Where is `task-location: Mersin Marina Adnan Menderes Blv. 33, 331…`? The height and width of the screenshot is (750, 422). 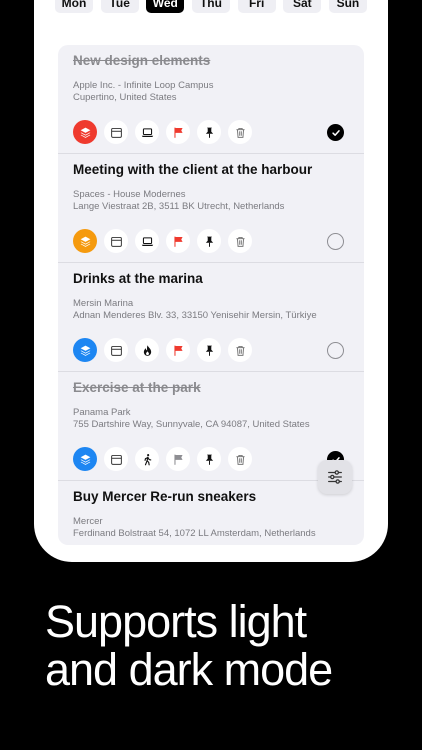
task-location: Mersin Marina Adnan Menderes Blv. 33, 331… is located at coordinates (195, 310).